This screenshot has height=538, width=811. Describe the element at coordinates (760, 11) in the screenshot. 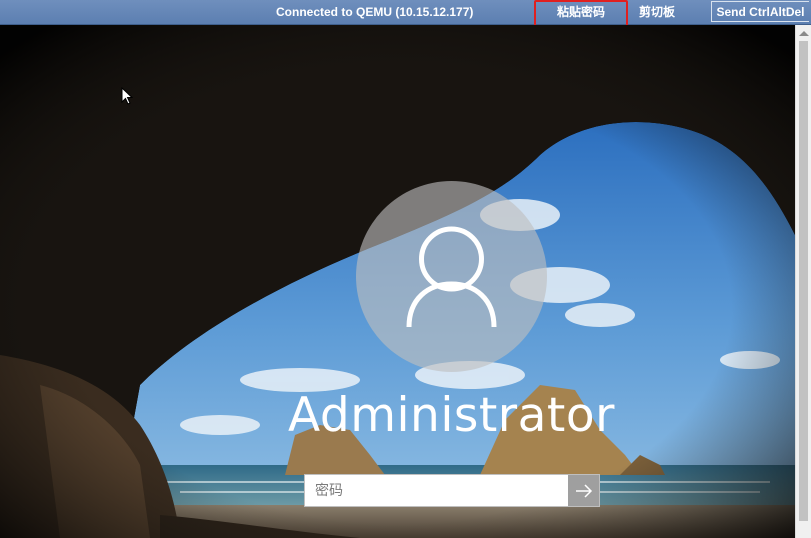

I see `send-ctrl-alt-del-button: Send CtrlAltDel` at that location.